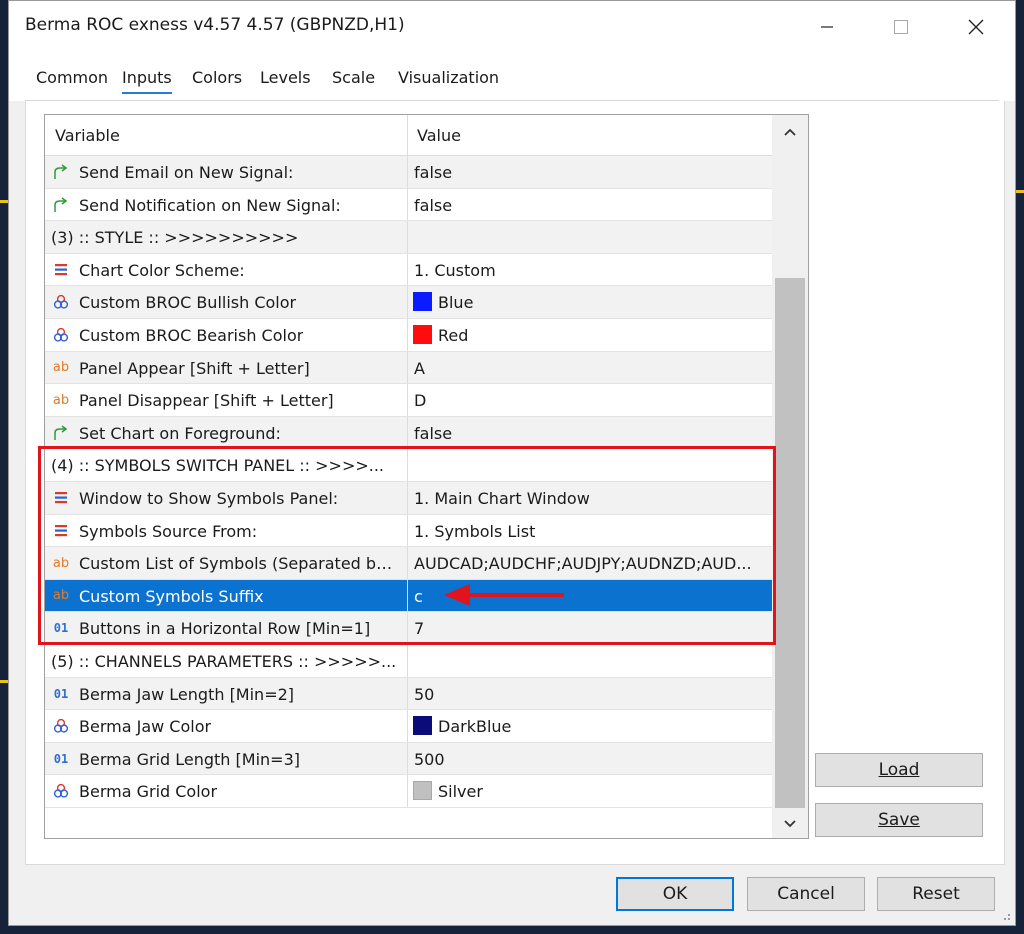 This screenshot has height=934, width=1024. I want to click on variable-value: 500, so click(429, 759).